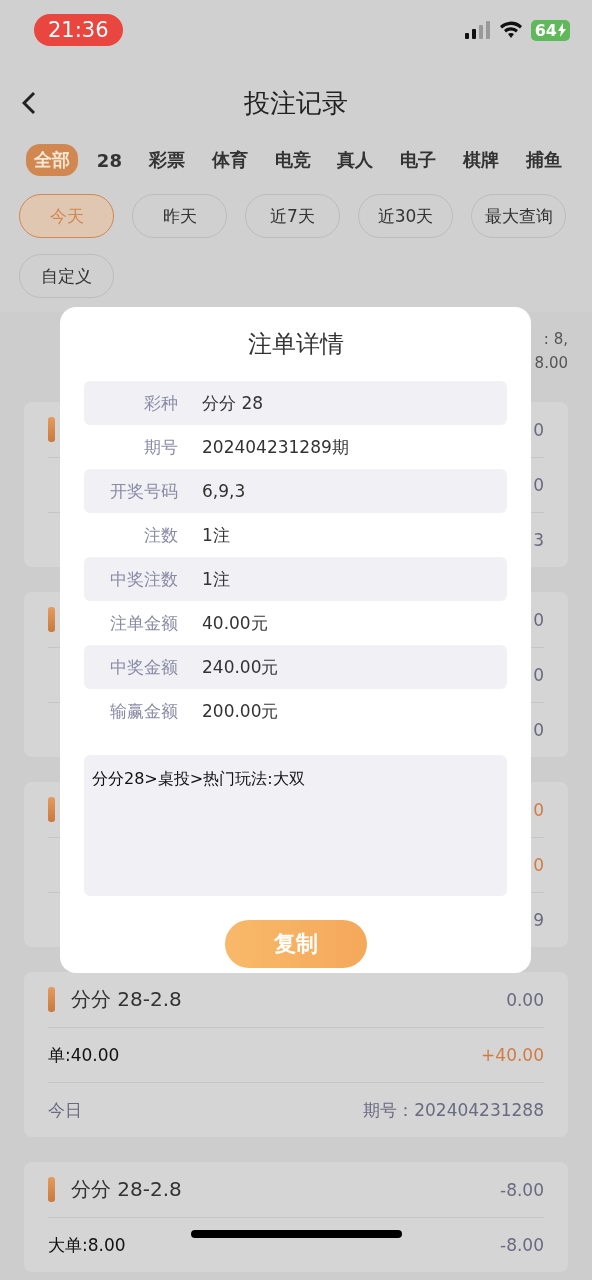 The width and height of the screenshot is (592, 1280). I want to click on date-filter-button: 近30天, so click(405, 216).